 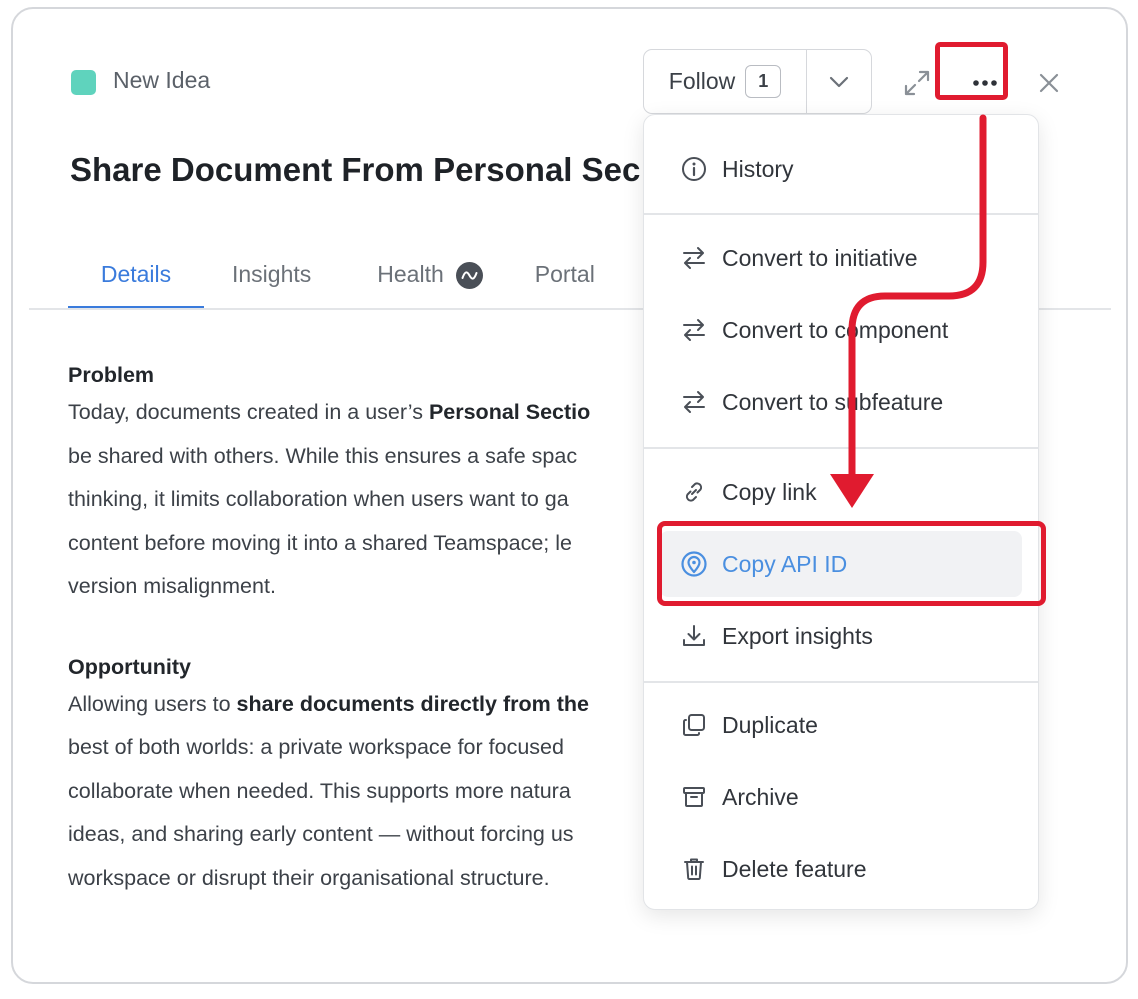 What do you see at coordinates (770, 724) in the screenshot?
I see `menu-item-label: Duplicate` at bounding box center [770, 724].